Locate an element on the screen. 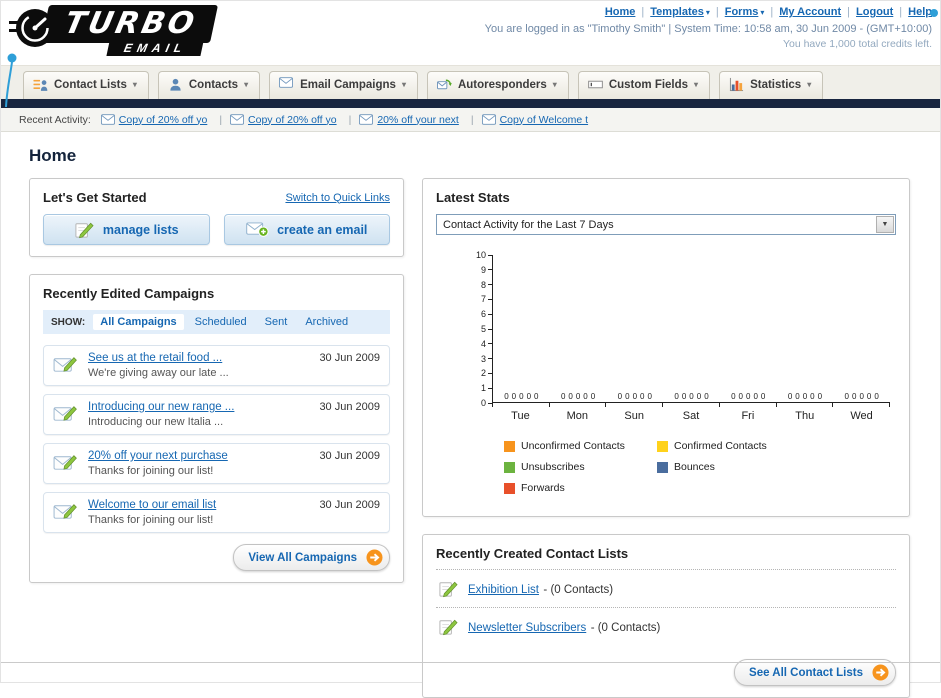 The width and height of the screenshot is (941, 698). nav-tab: Custom Fields ▾ is located at coordinates (644, 85).